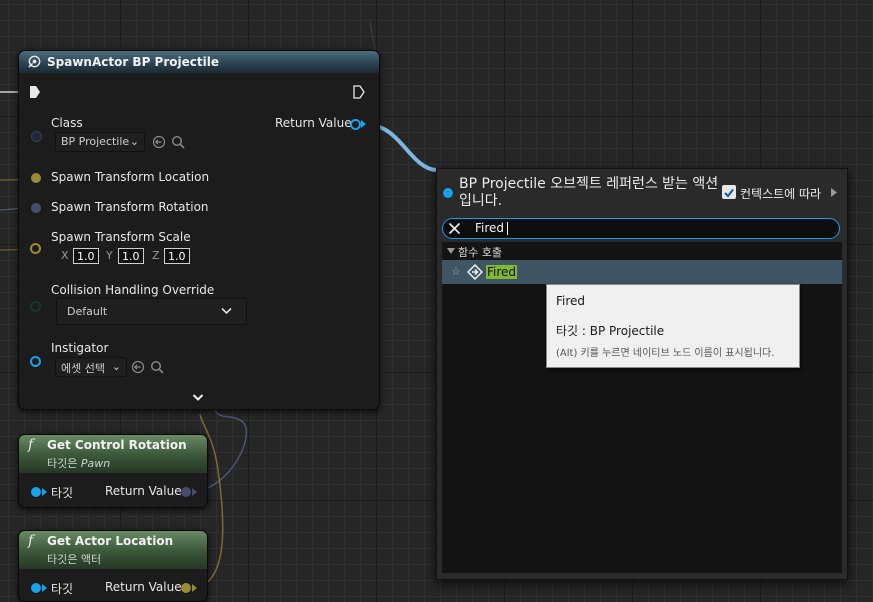 The image size is (873, 602). What do you see at coordinates (133, 290) in the screenshot?
I see `collision-label: Collision Handling Override` at bounding box center [133, 290].